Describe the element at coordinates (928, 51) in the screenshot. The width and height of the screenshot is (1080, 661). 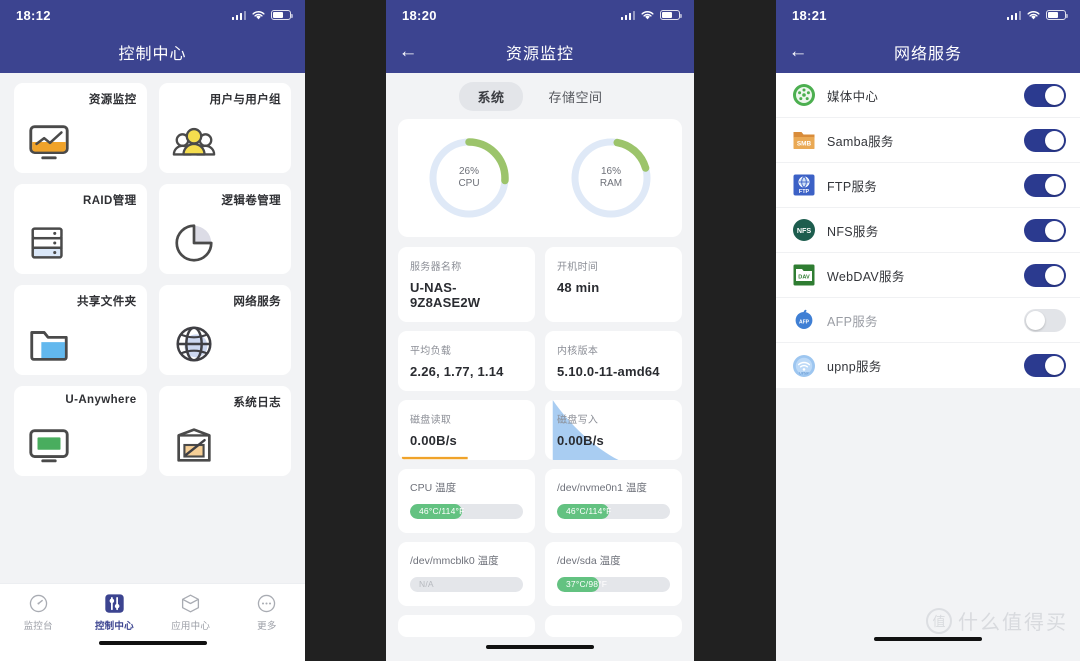
I see `nav-bar: ← 网络服务` at that location.